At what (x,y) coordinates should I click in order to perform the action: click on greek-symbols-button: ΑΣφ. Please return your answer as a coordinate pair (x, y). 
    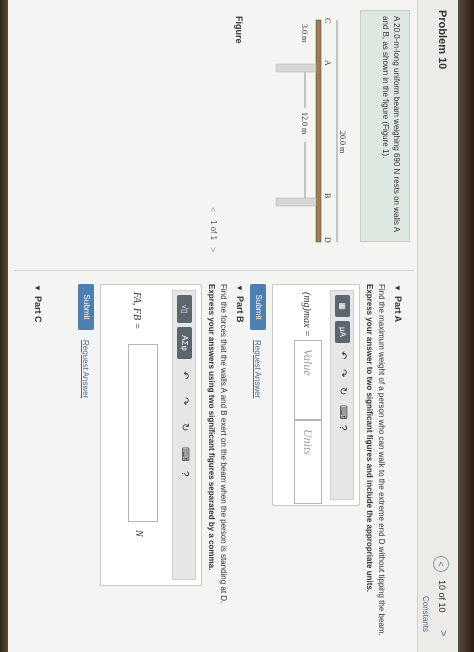
    Looking at the image, I should click on (184, 343).